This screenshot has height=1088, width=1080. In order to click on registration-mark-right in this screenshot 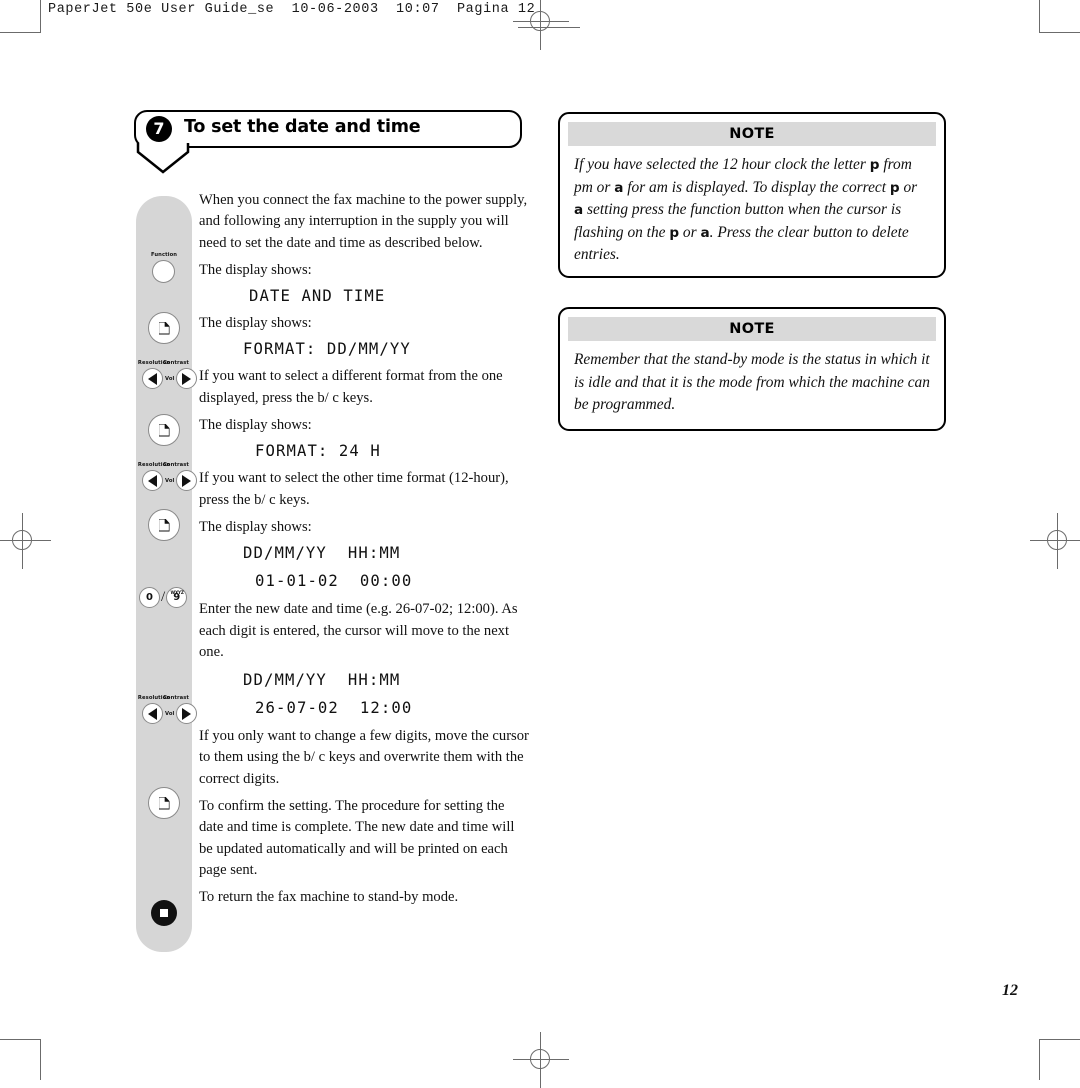, I will do `click(1055, 541)`.